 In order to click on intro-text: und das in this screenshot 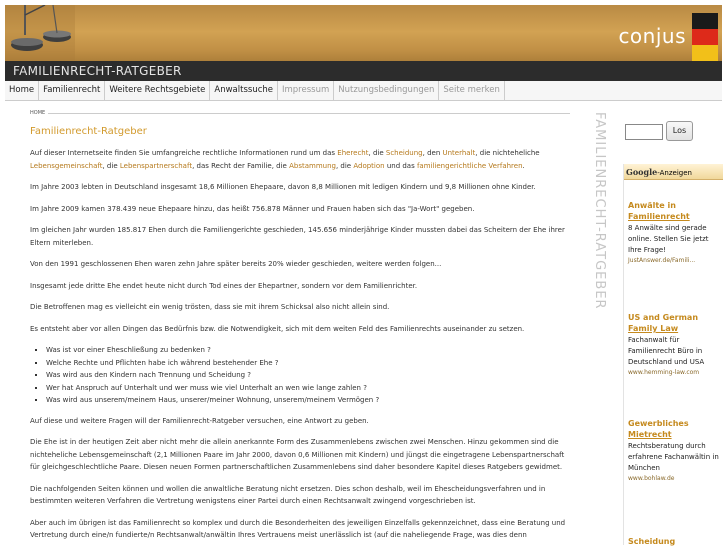, I will do `click(400, 165)`.